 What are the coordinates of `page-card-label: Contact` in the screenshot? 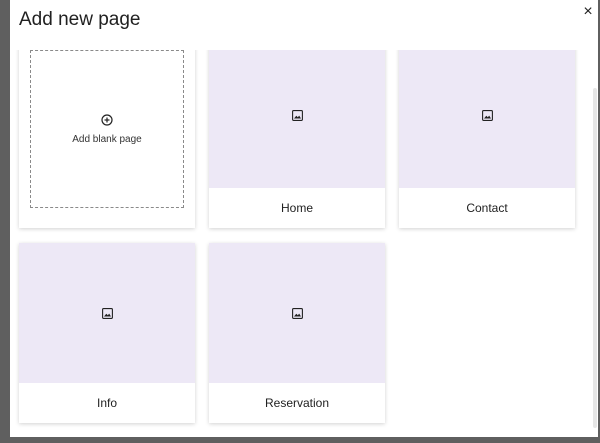 It's located at (487, 208).